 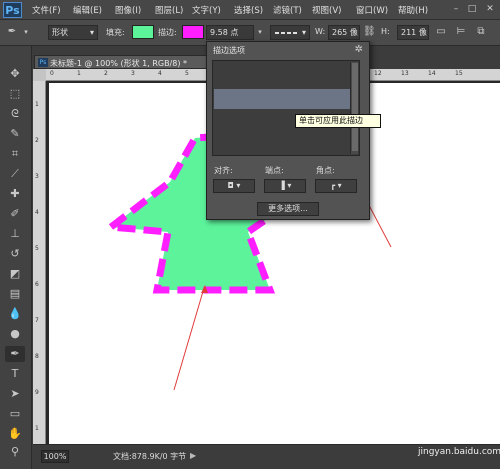 What do you see at coordinates (37, 392) in the screenshot?
I see `ruler-tick: 9` at bounding box center [37, 392].